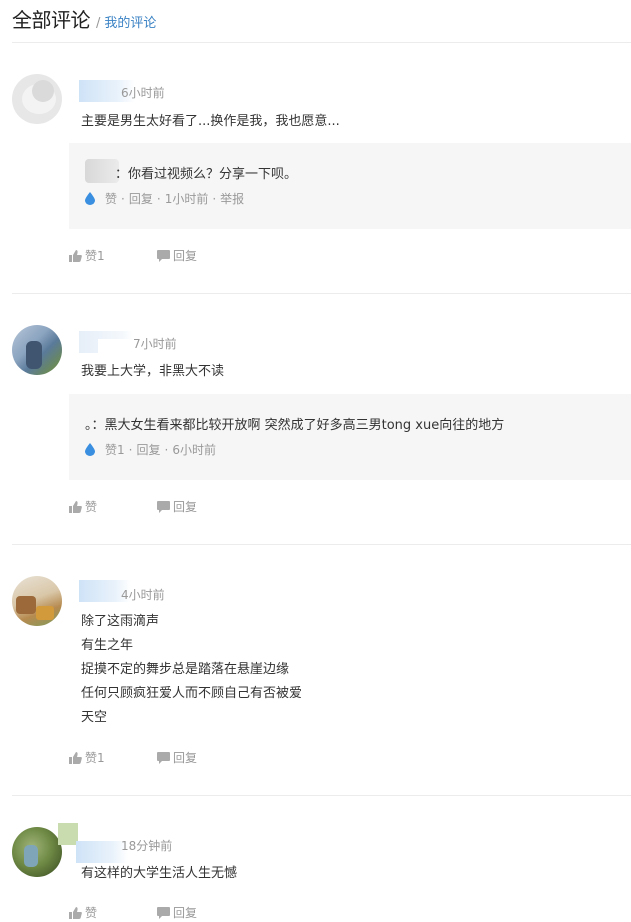  What do you see at coordinates (321, 42) in the screenshot?
I see `header-divider` at bounding box center [321, 42].